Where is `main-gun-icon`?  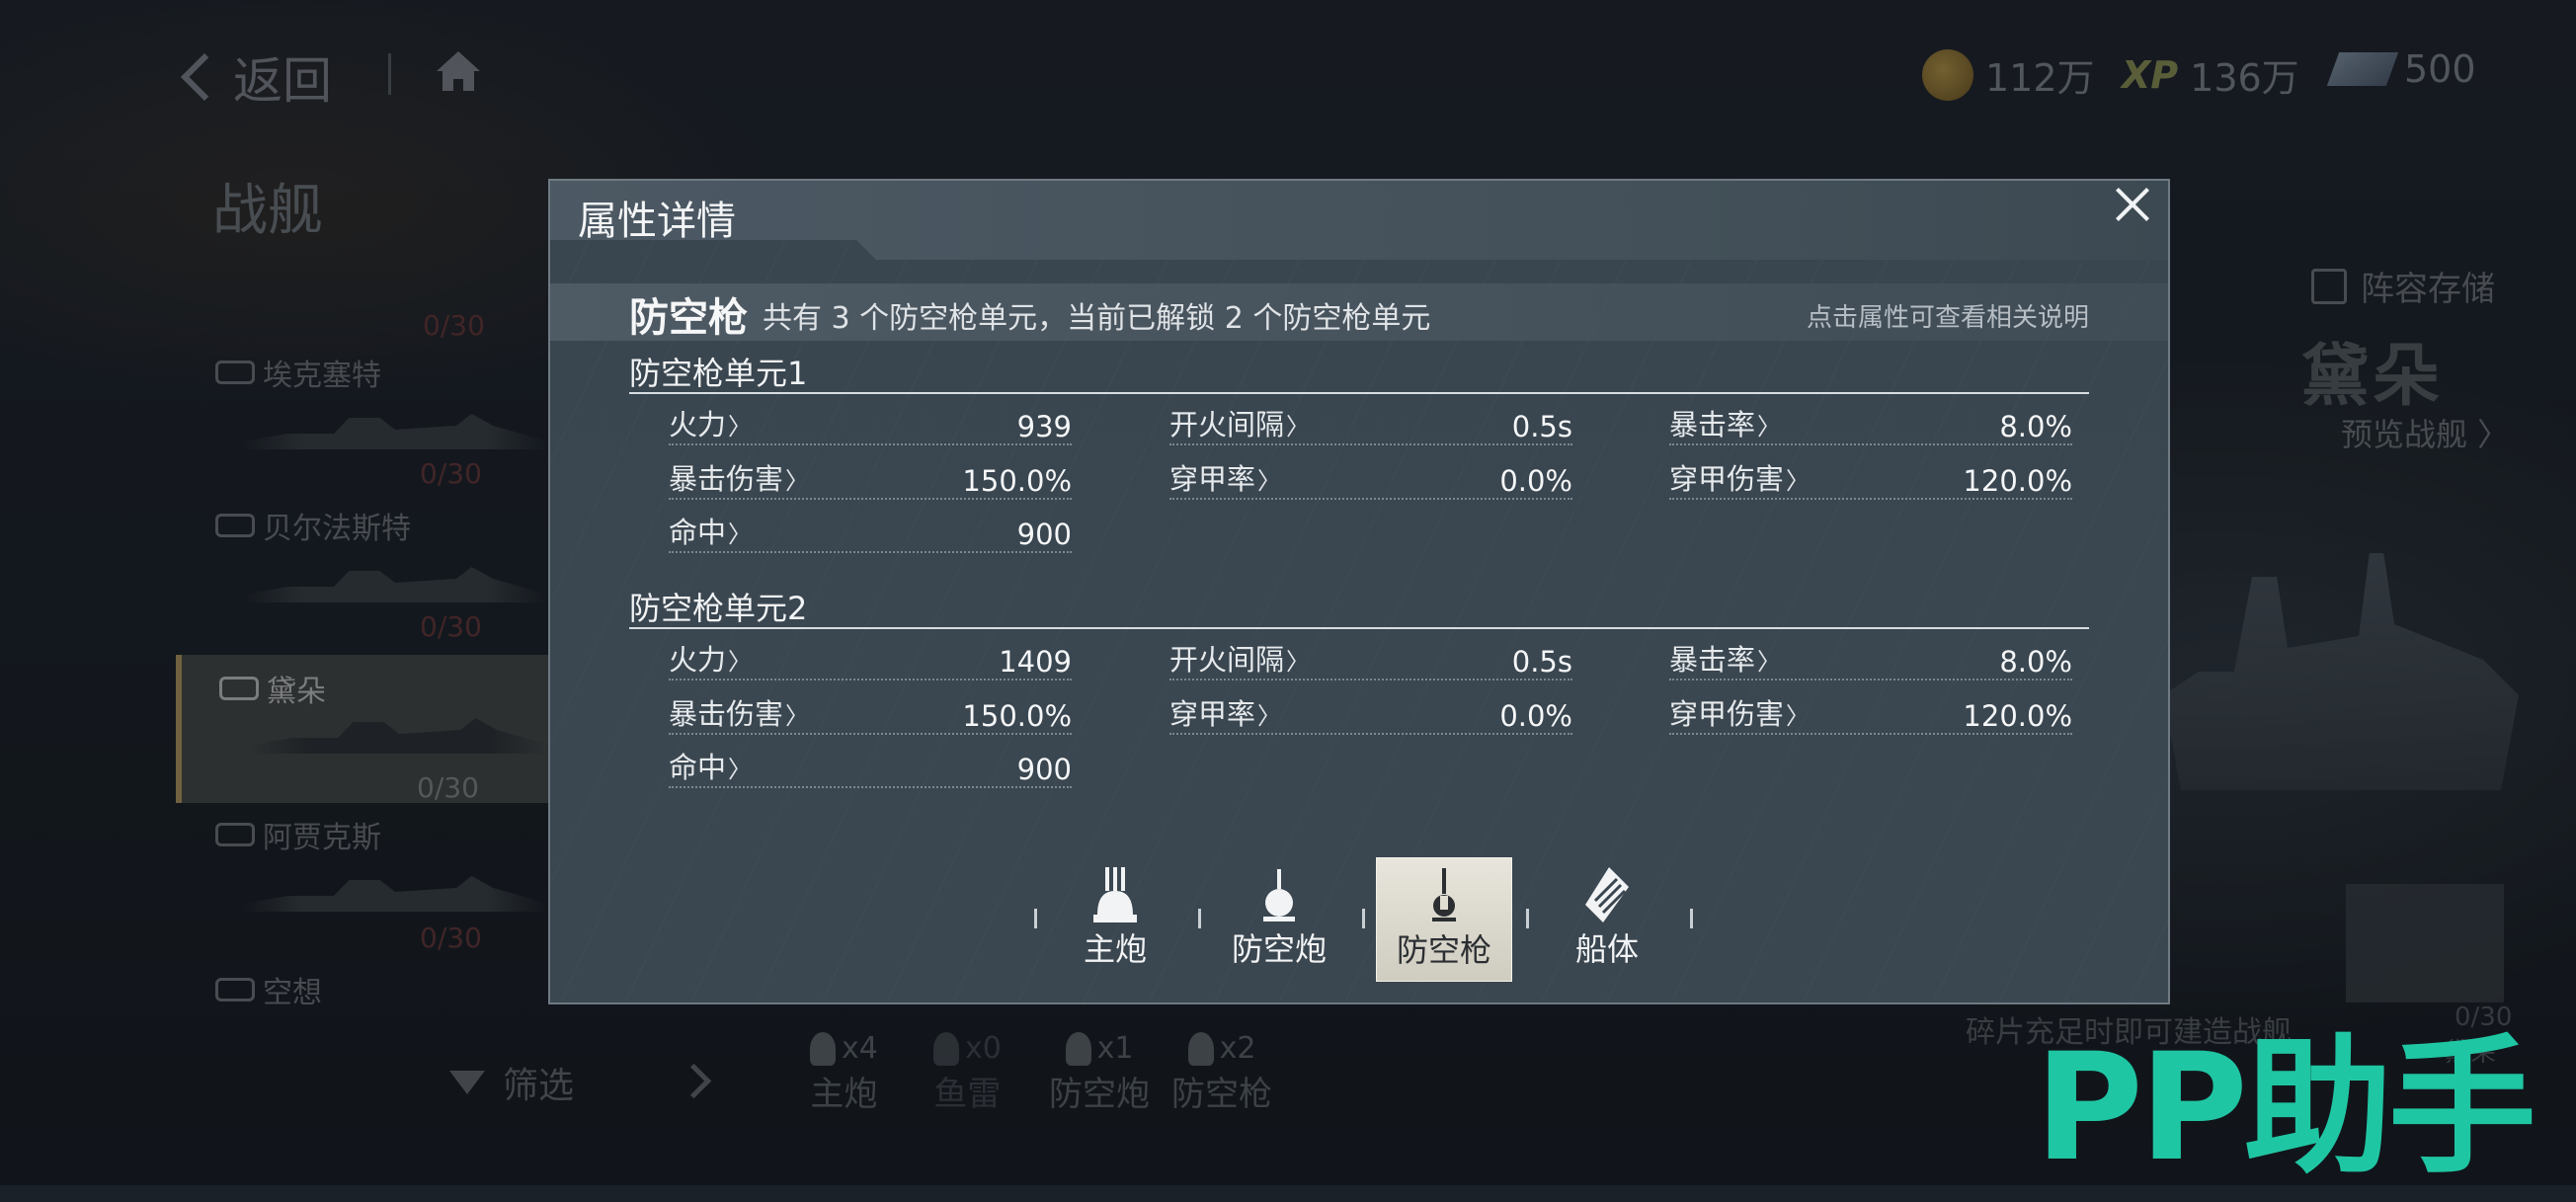 main-gun-icon is located at coordinates (1115, 894).